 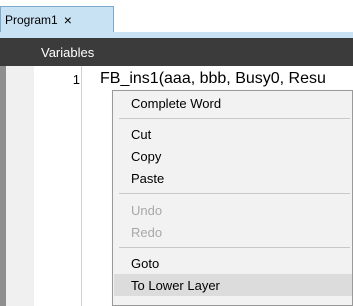 What do you see at coordinates (233, 103) in the screenshot?
I see `menu-item-complete-word: Complete Word` at bounding box center [233, 103].